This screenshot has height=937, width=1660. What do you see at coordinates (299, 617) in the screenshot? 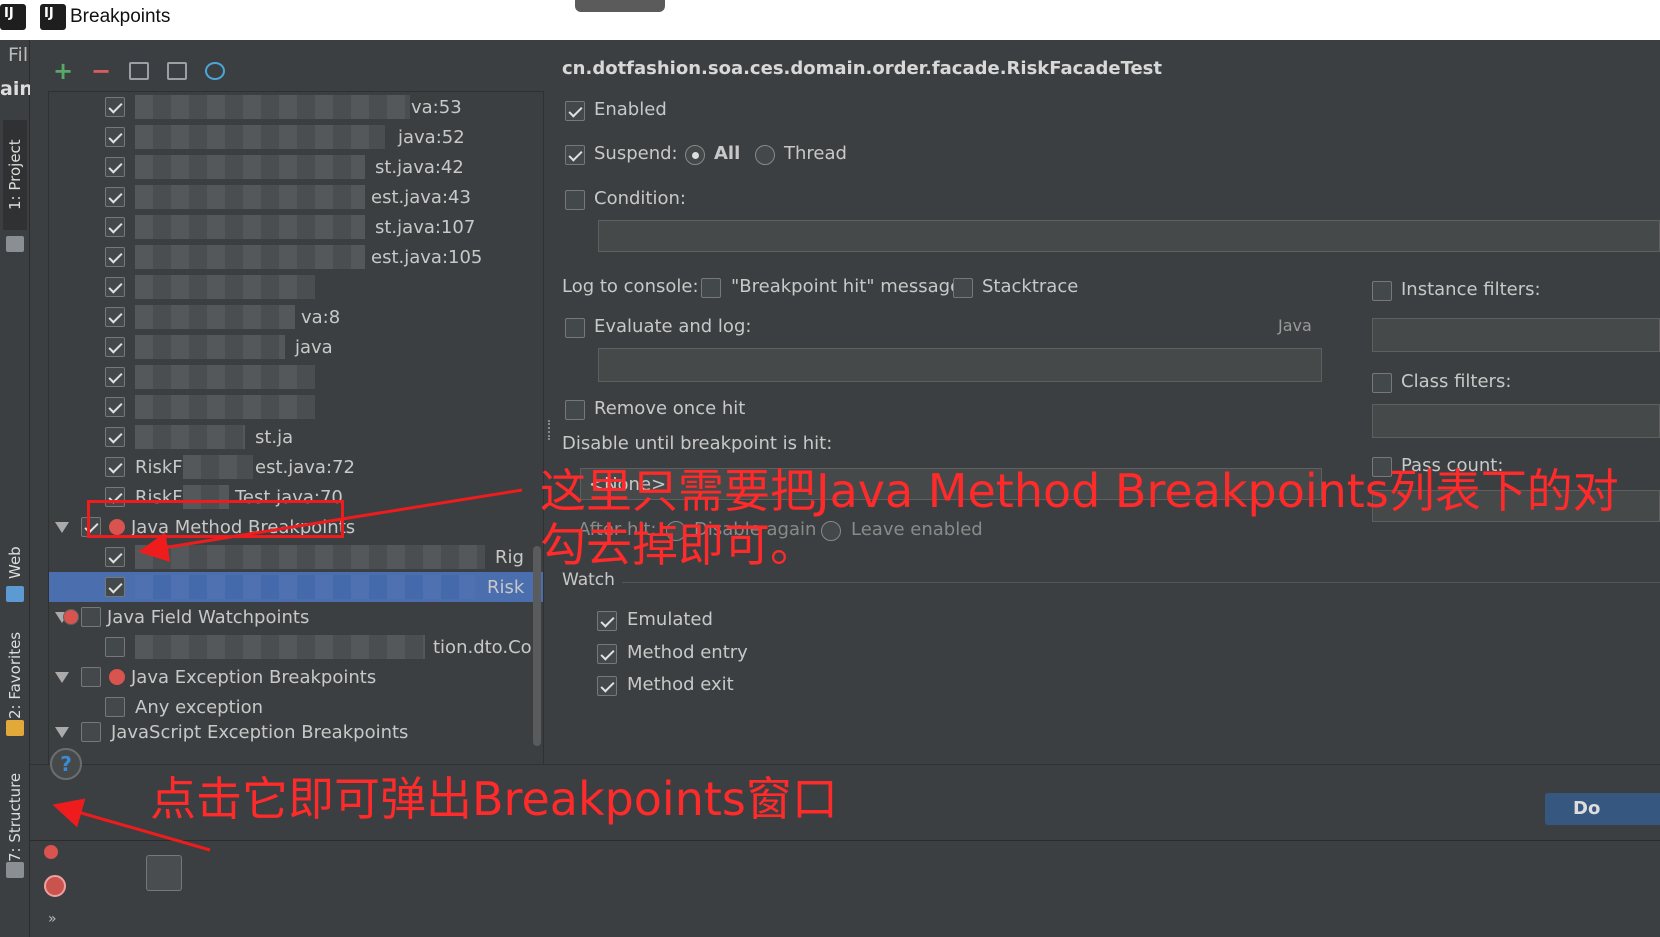
I see `category-java-field-watchpoints: Java Field Watchpoints` at bounding box center [299, 617].